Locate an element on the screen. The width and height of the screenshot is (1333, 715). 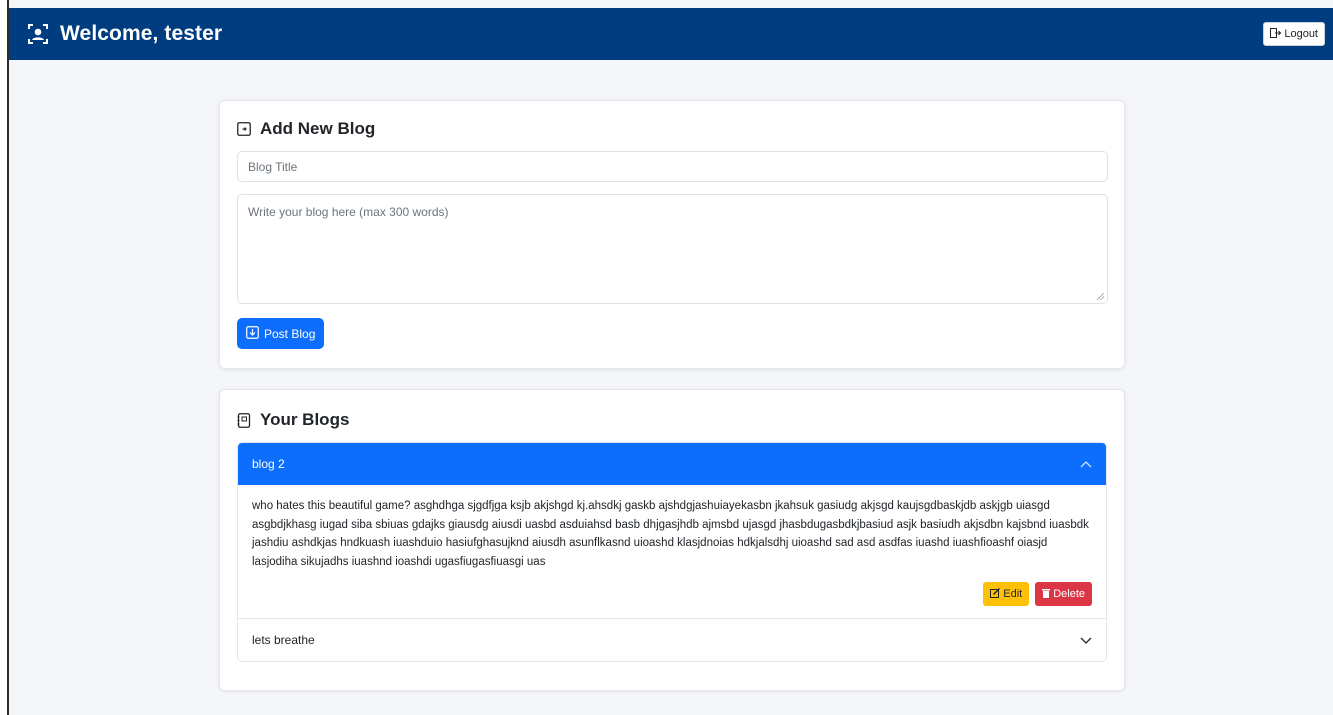
blog-item-actions: Edit Delete is located at coordinates (672, 594).